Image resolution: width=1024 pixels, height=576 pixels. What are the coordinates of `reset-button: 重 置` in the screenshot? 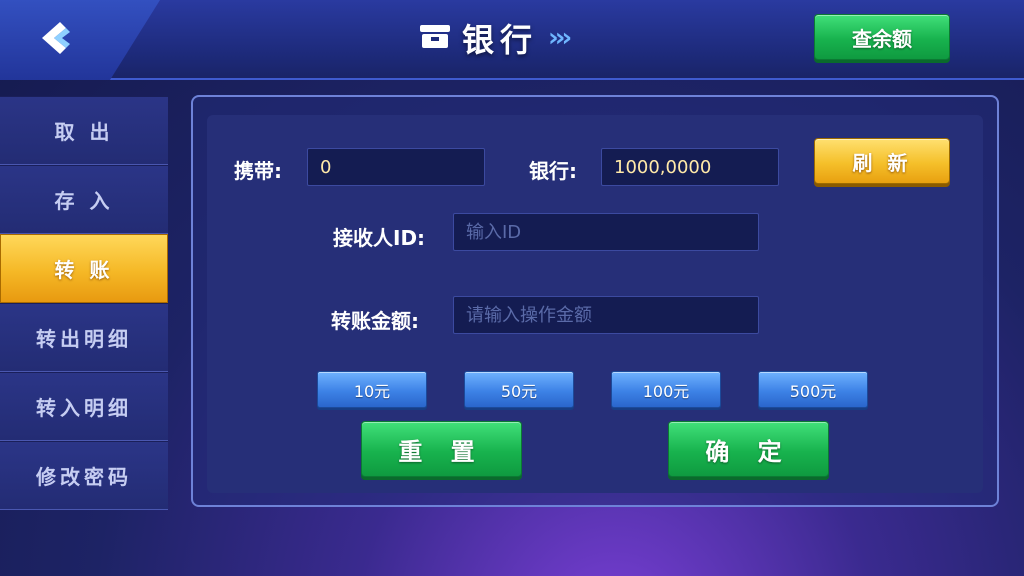 It's located at (441, 449).